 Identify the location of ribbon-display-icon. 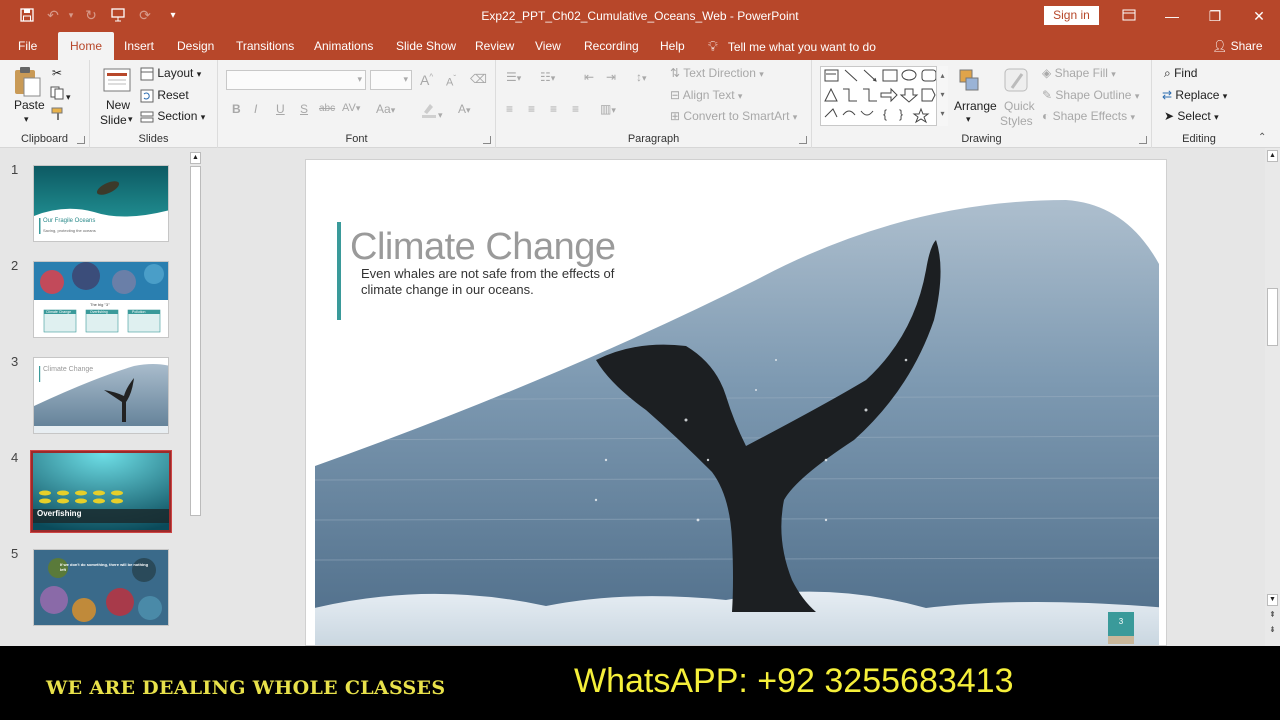
(1129, 16).